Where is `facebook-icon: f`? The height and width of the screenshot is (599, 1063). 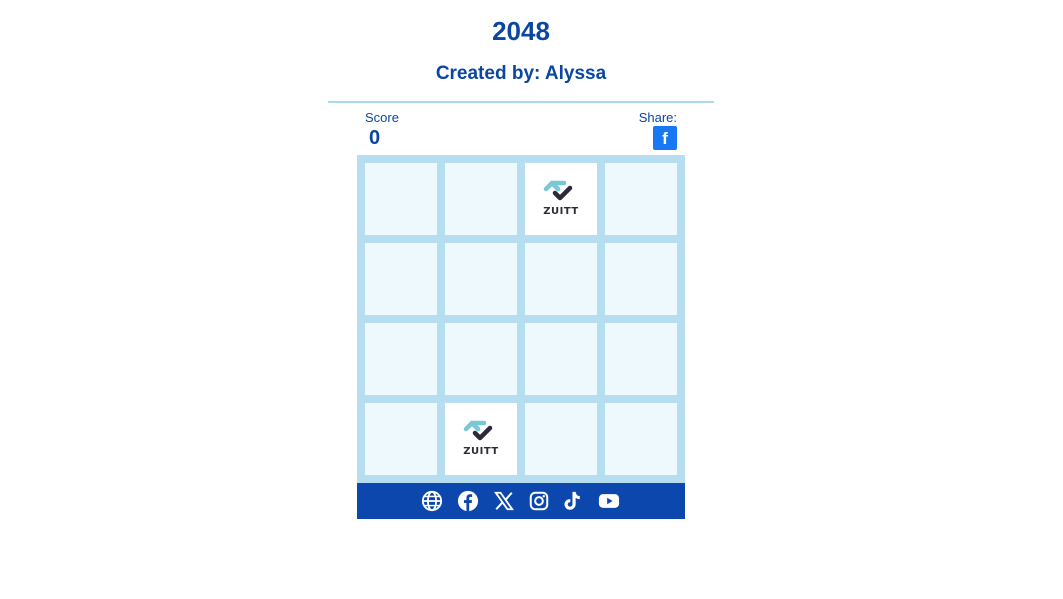
facebook-icon: f is located at coordinates (665, 138).